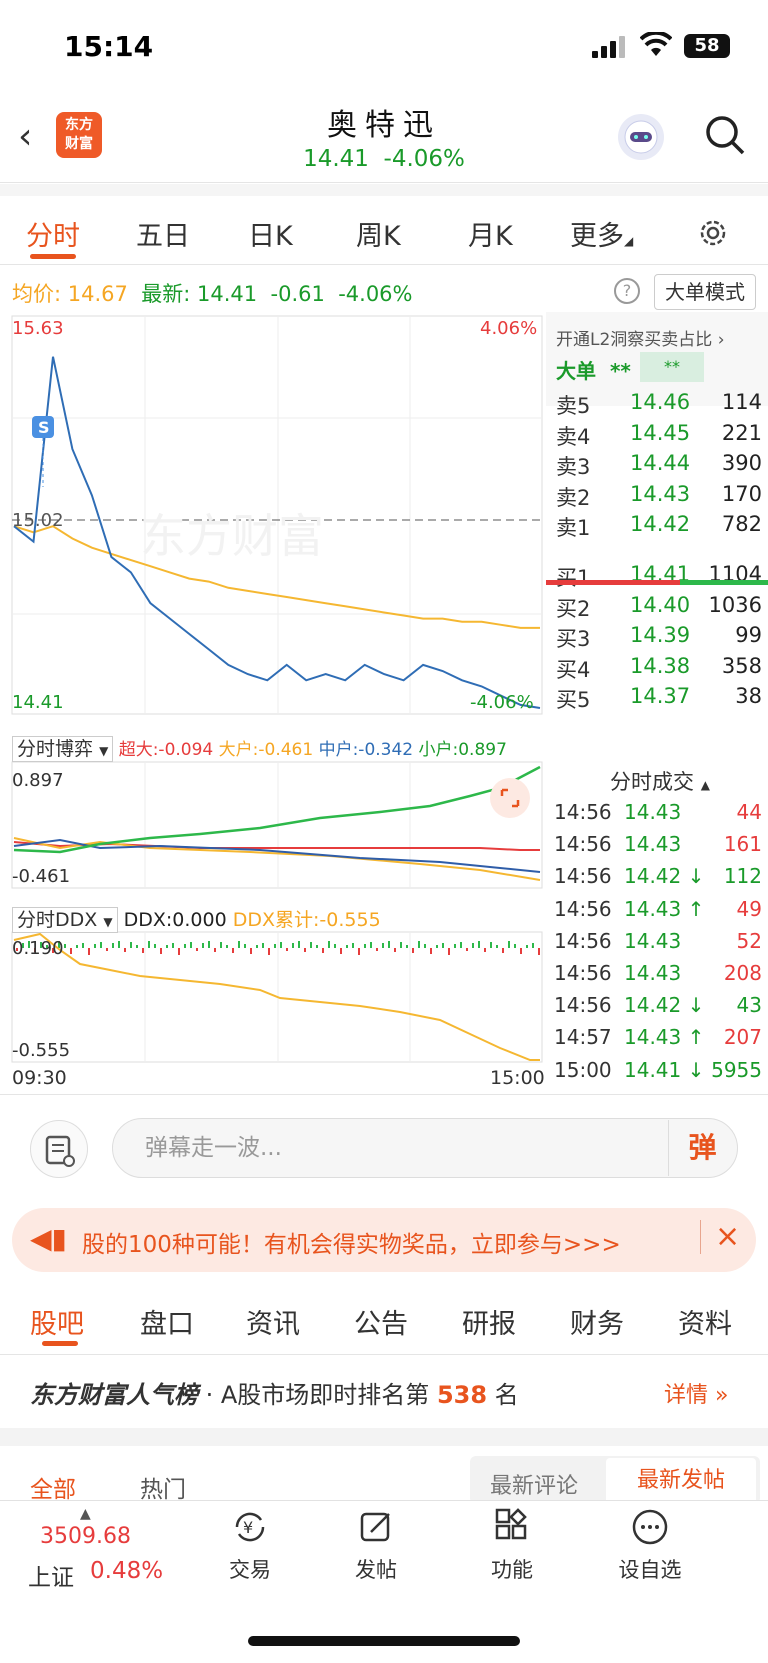 The height and width of the screenshot is (1663, 768). What do you see at coordinates (576, 371) in the screenshot?
I see `big-order-label: 大单` at bounding box center [576, 371].